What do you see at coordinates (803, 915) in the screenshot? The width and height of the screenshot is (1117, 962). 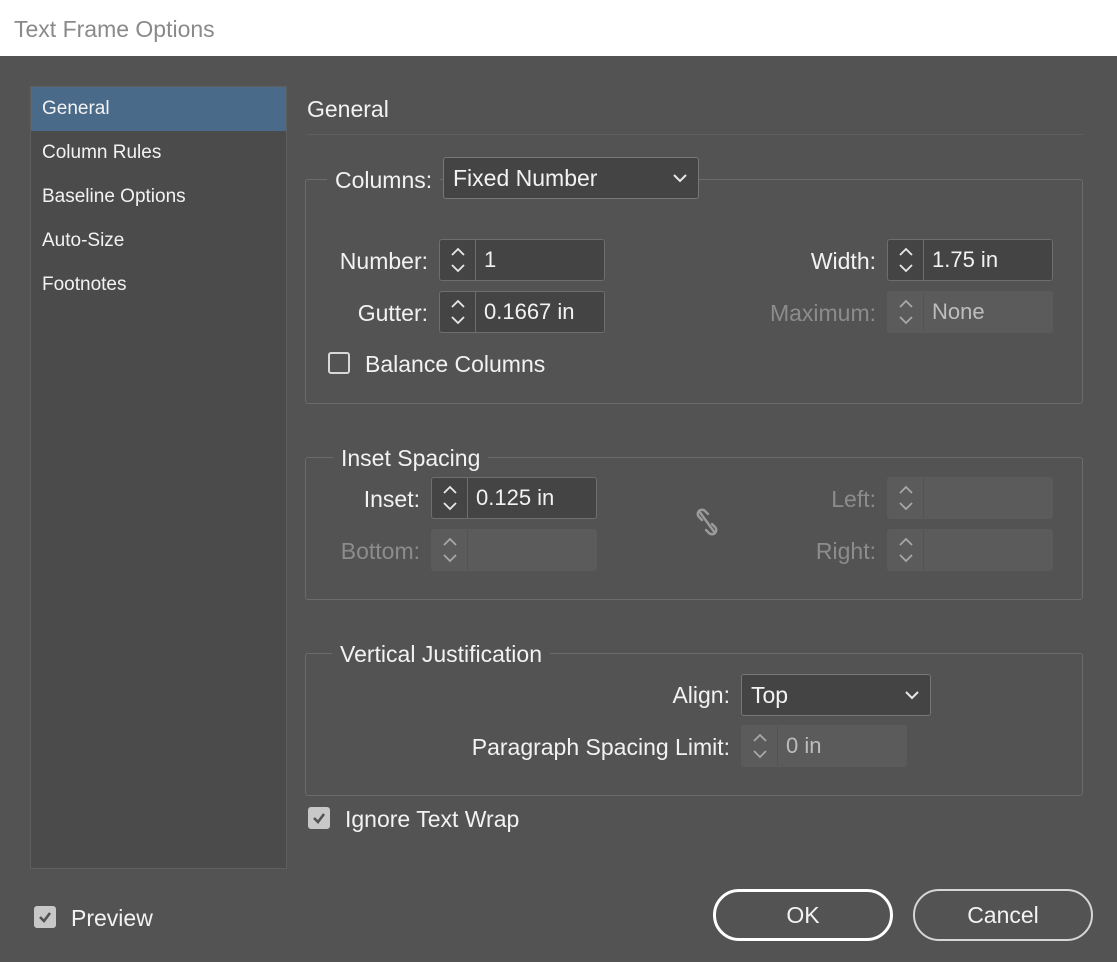 I see `ok-button: OK` at bounding box center [803, 915].